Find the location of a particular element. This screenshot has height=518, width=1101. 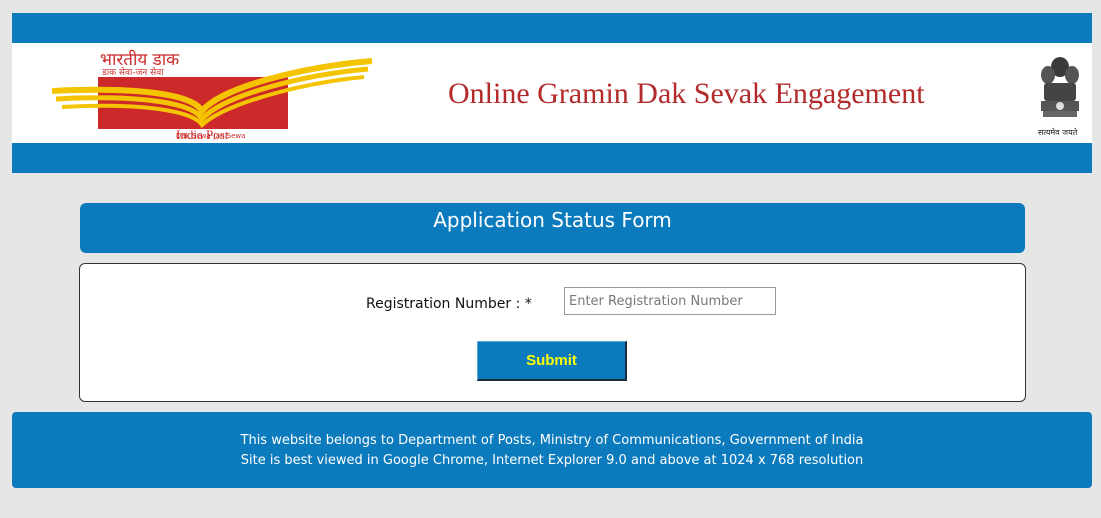

logo-hindi-tagline: डाक सेवा-जन सेवा is located at coordinates (132, 72).